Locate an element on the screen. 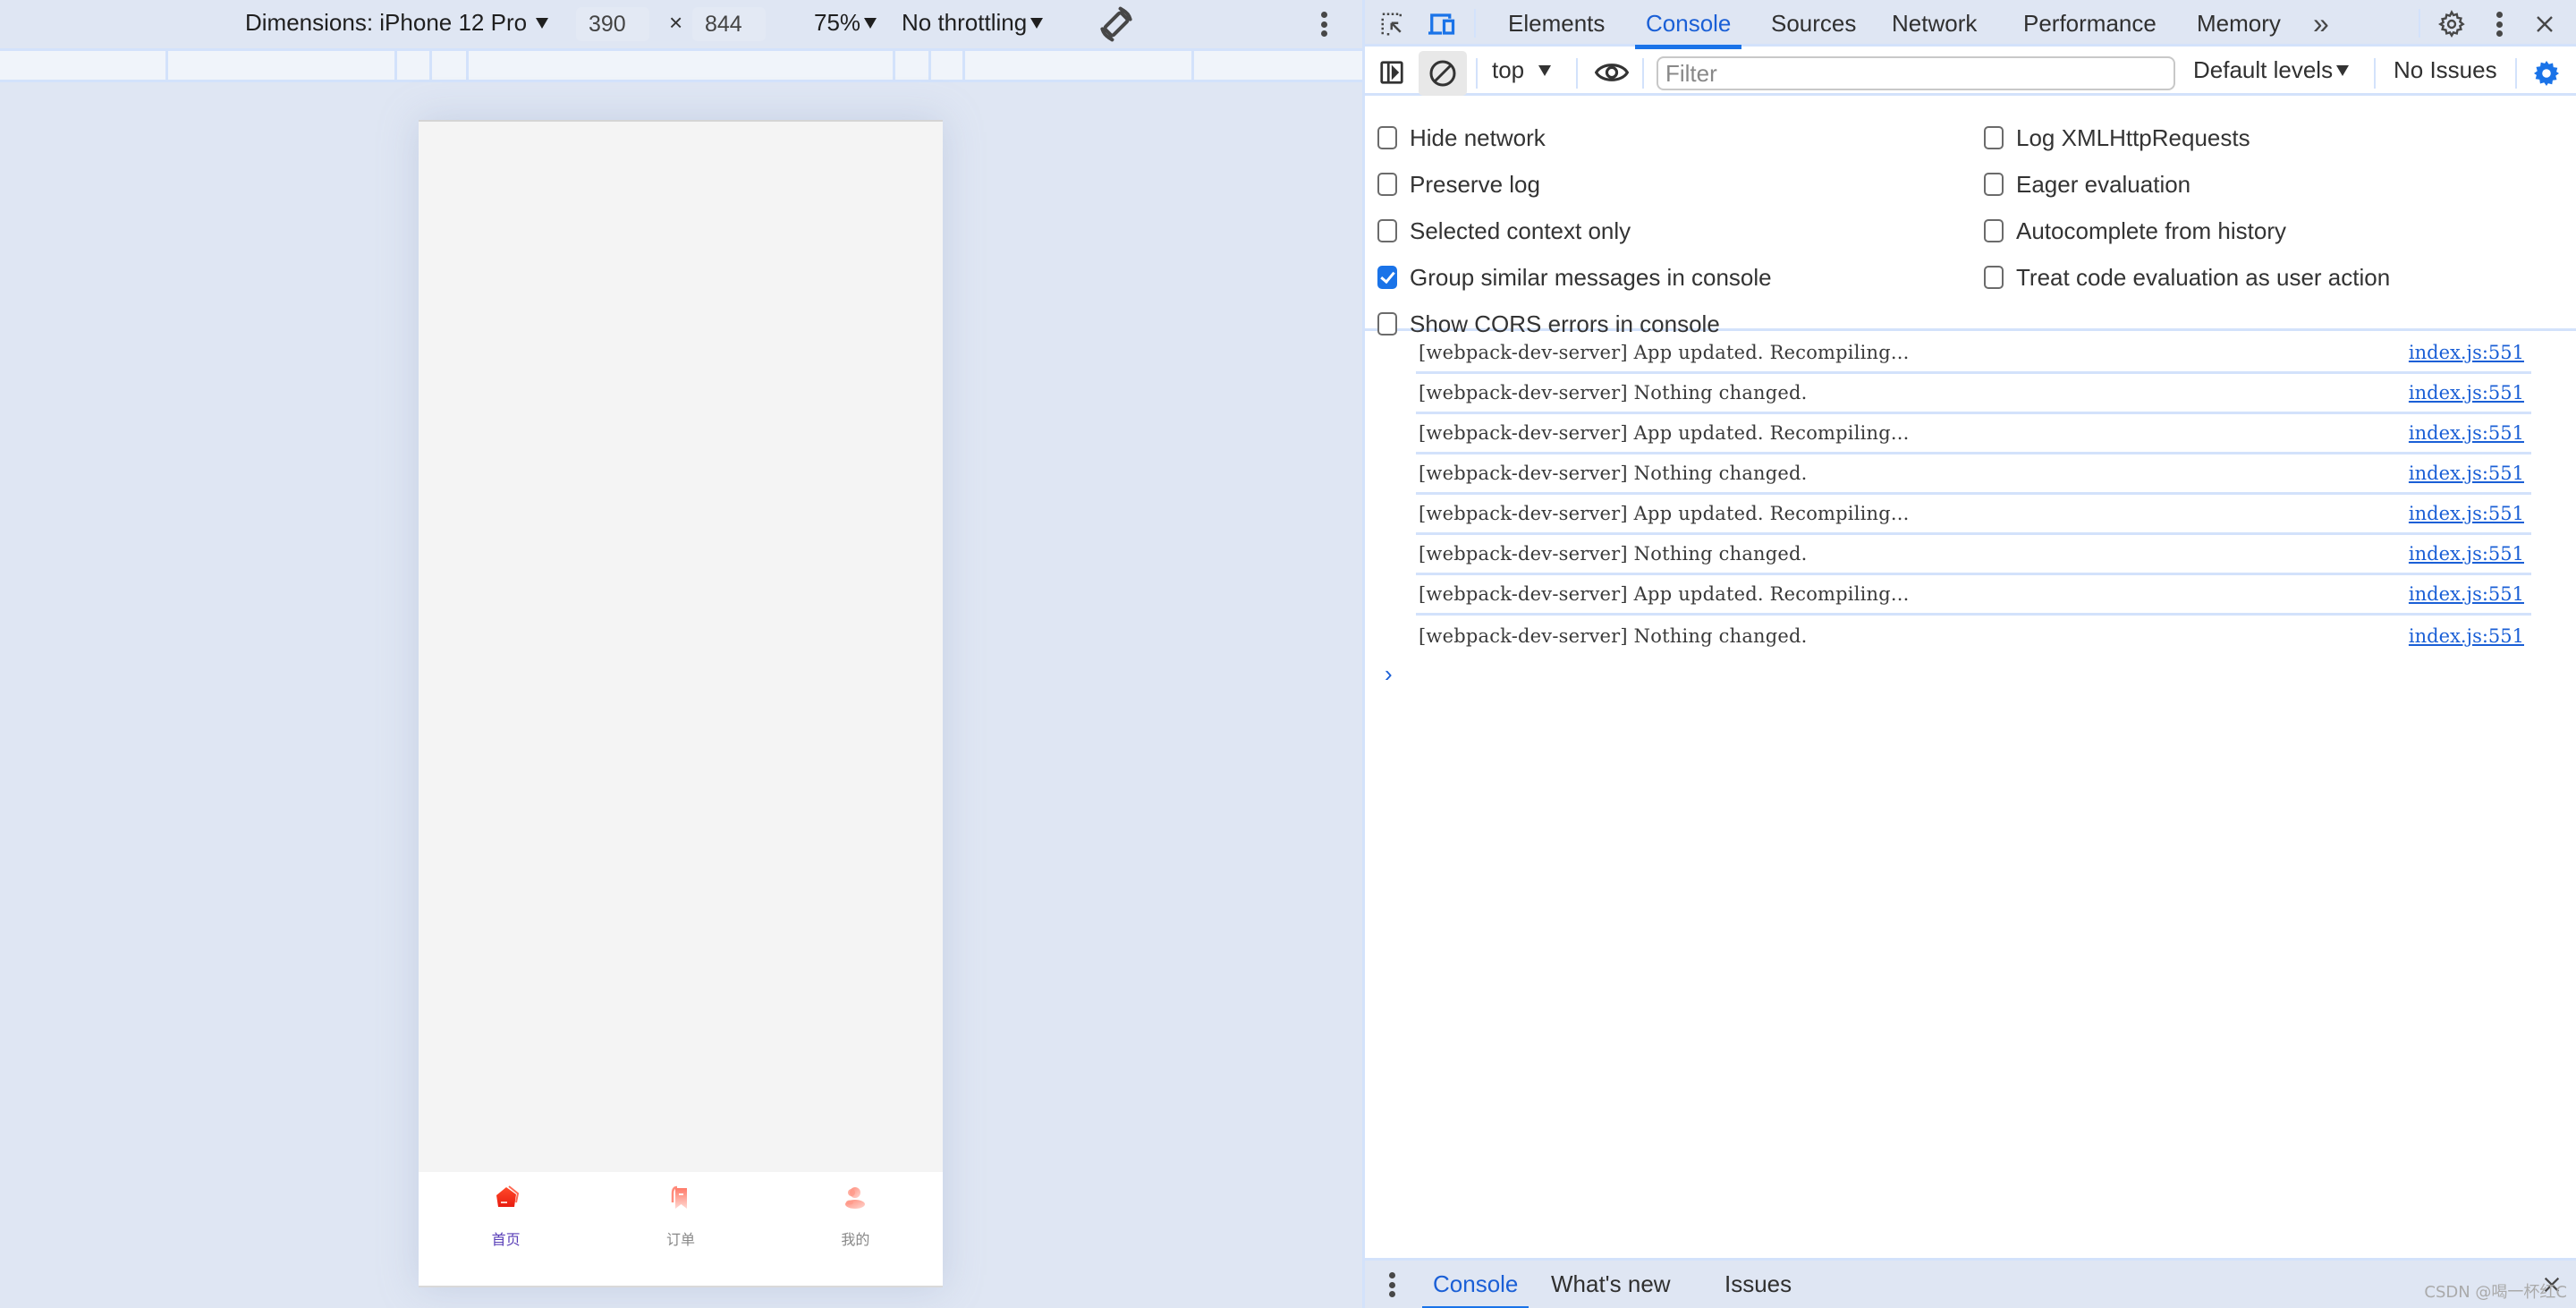 The image size is (2576, 1308). app-tab-bar: 首页 订单 我的 is located at coordinates (681, 1229).